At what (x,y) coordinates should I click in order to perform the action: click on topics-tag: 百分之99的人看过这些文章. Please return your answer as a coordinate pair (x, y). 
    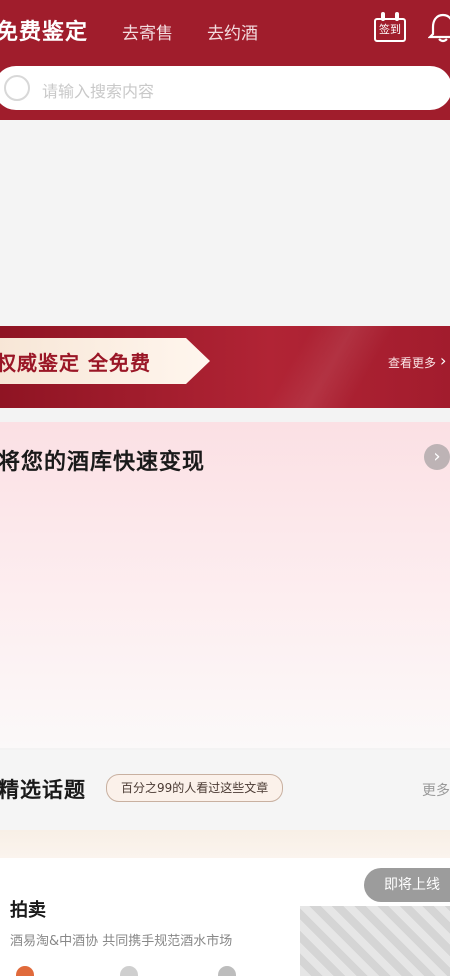
    Looking at the image, I should click on (195, 788).